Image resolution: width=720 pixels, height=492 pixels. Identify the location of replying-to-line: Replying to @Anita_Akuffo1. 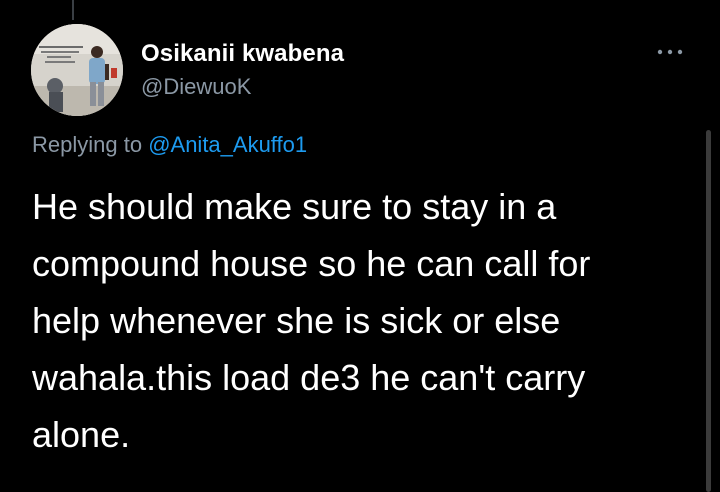
(169, 145).